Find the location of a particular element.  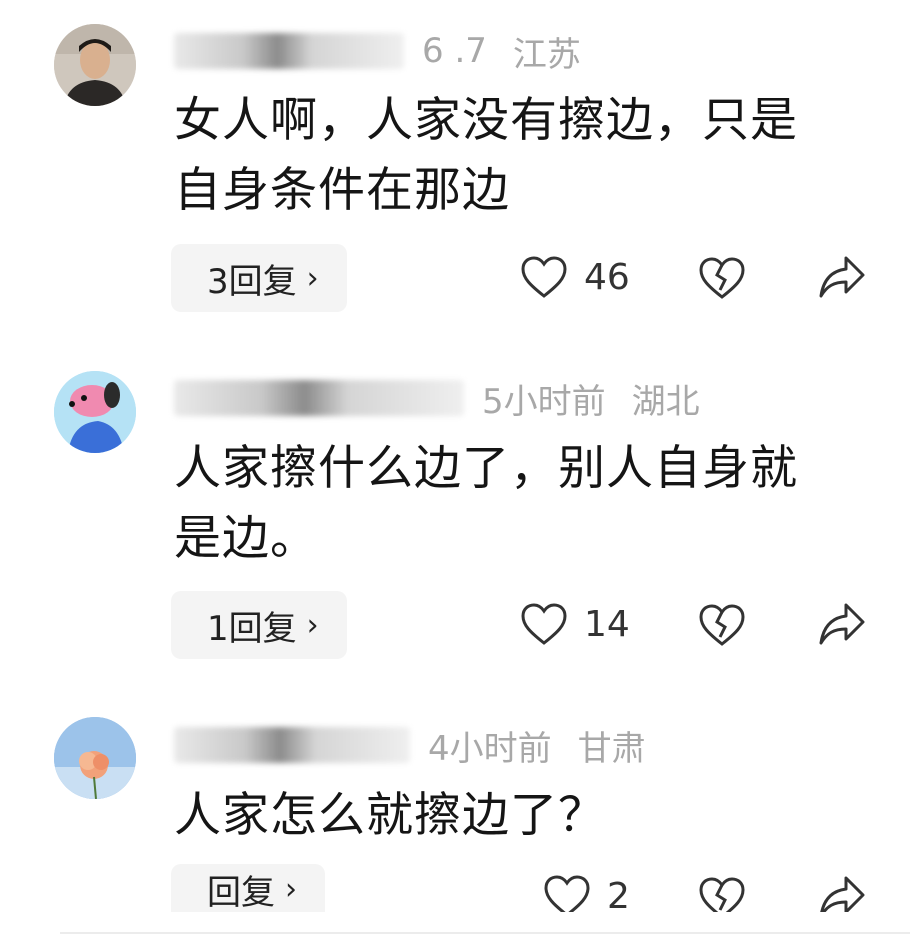

comment-text-line: 自身条件在那边 is located at coordinates (342, 190).